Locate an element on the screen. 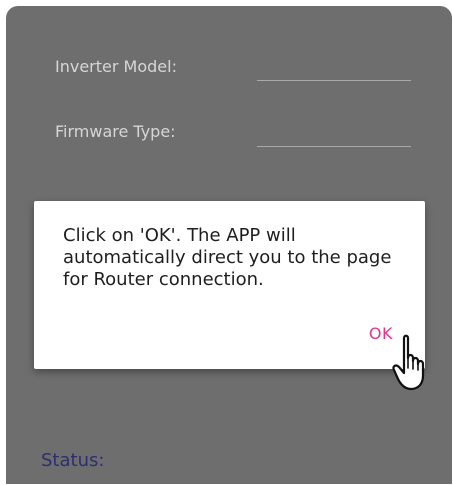  ok-button: OK is located at coordinates (381, 333).